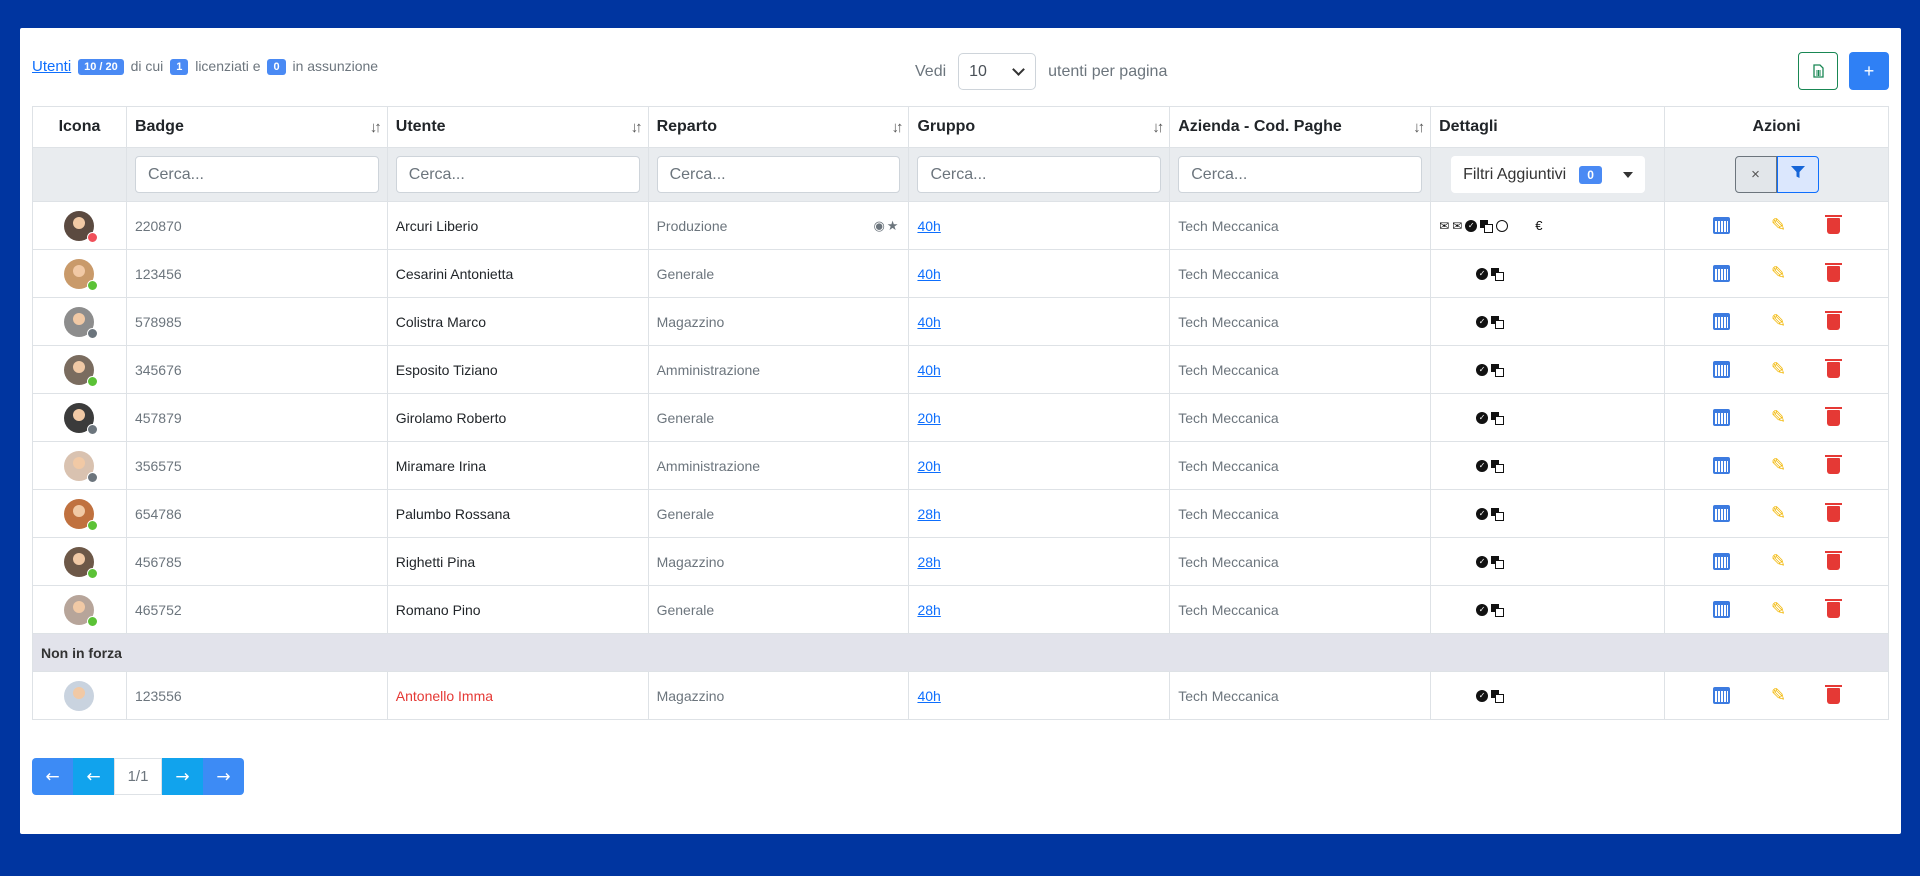 The image size is (1920, 876). I want to click on col-badge: Badge ↓↑, so click(256, 127).